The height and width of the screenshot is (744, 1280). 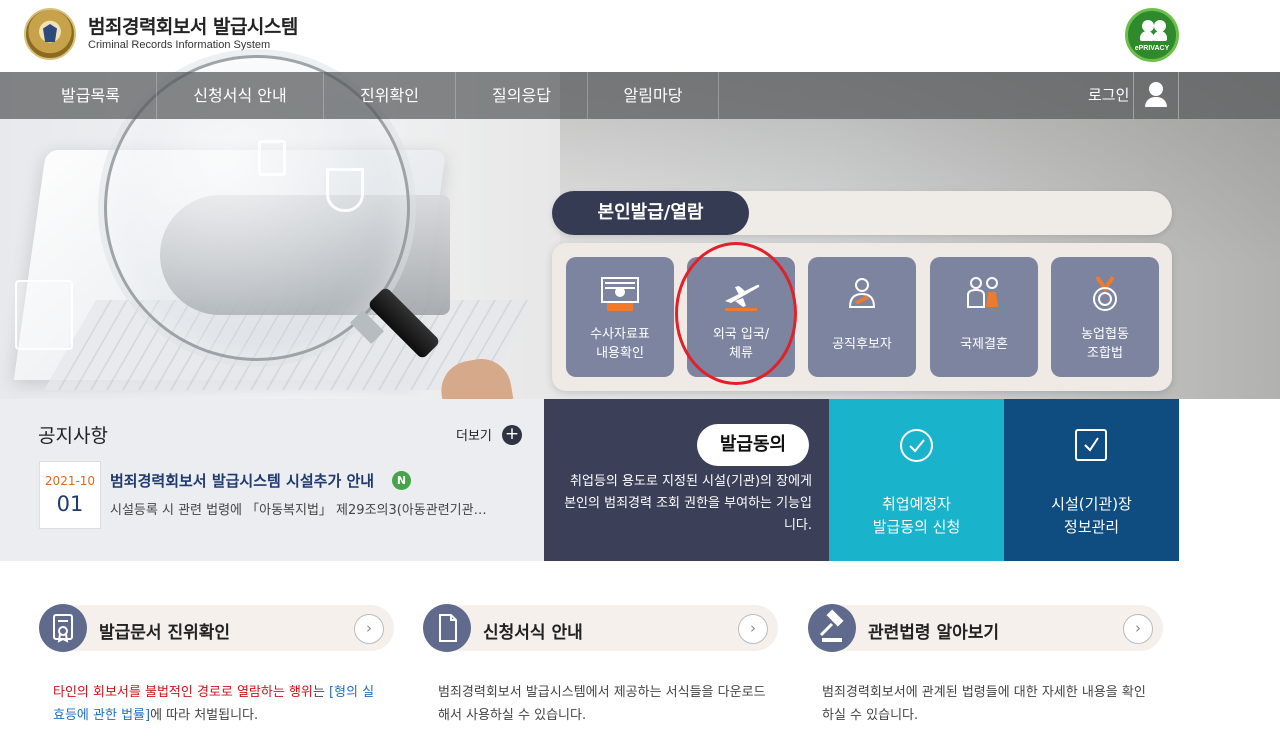 What do you see at coordinates (512, 435) in the screenshot?
I see `plus-icon: +` at bounding box center [512, 435].